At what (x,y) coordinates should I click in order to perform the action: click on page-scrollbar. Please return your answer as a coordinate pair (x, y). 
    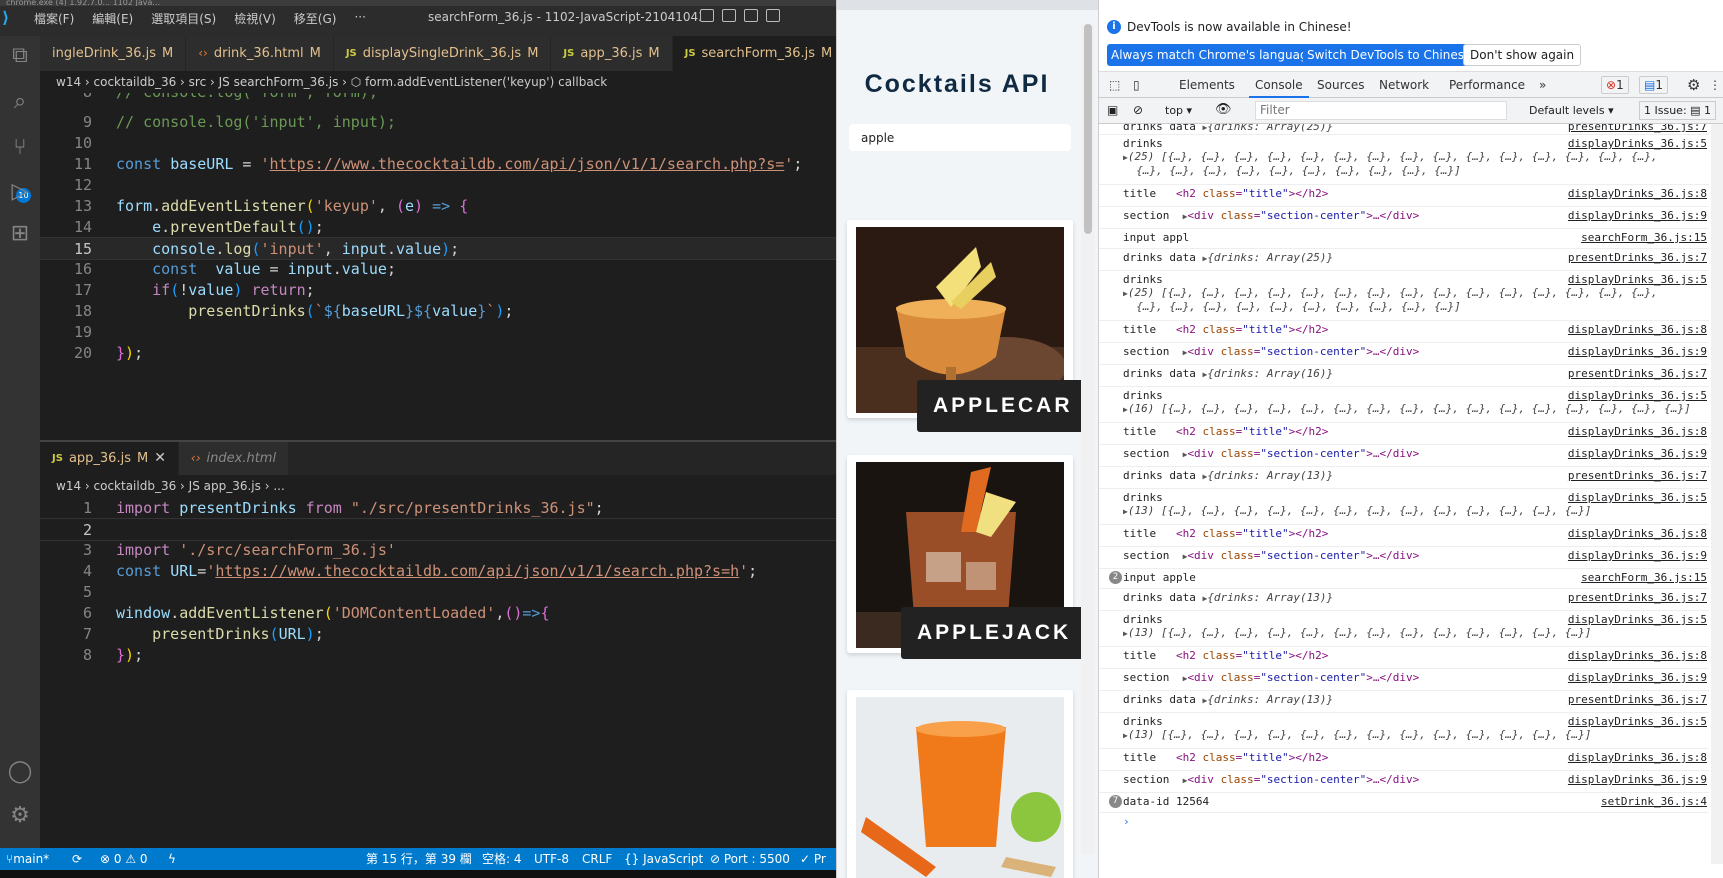
    Looking at the image, I should click on (1088, 439).